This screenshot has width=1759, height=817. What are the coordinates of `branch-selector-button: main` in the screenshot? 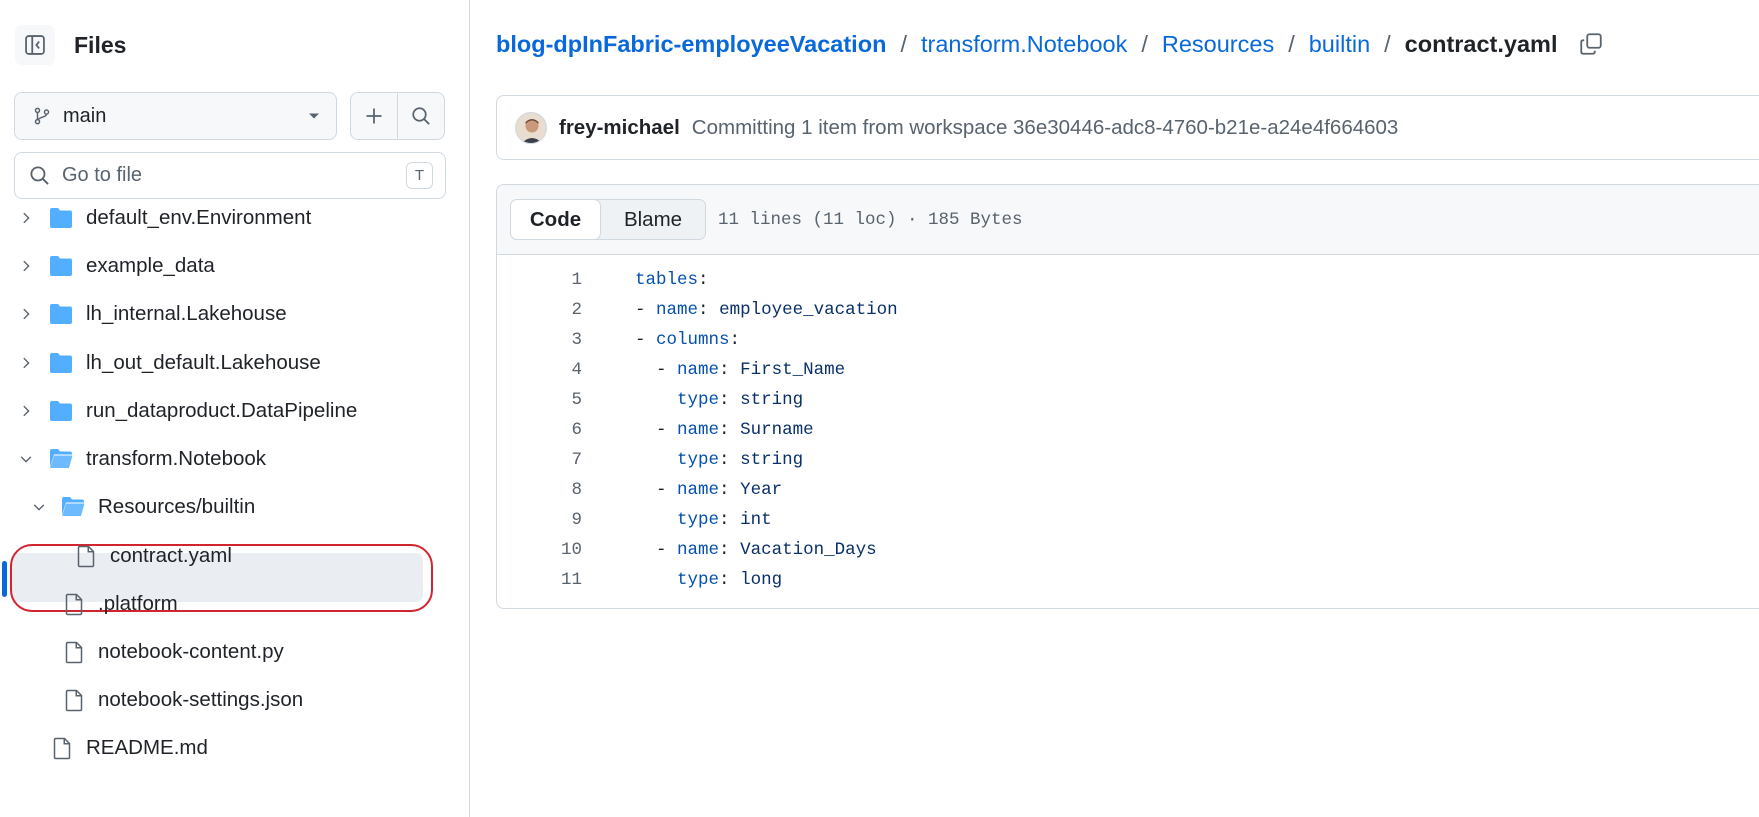 It's located at (175, 116).